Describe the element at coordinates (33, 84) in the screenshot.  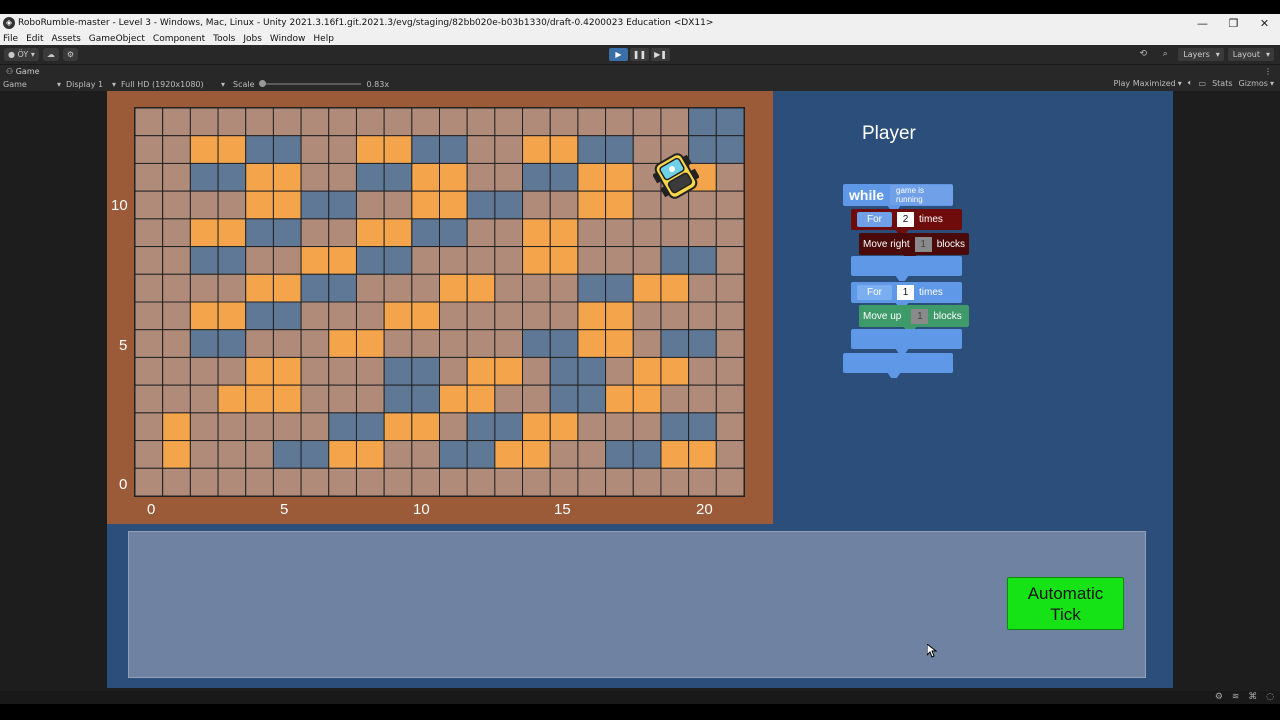
I see `game-mode-dropdown: Game` at that location.